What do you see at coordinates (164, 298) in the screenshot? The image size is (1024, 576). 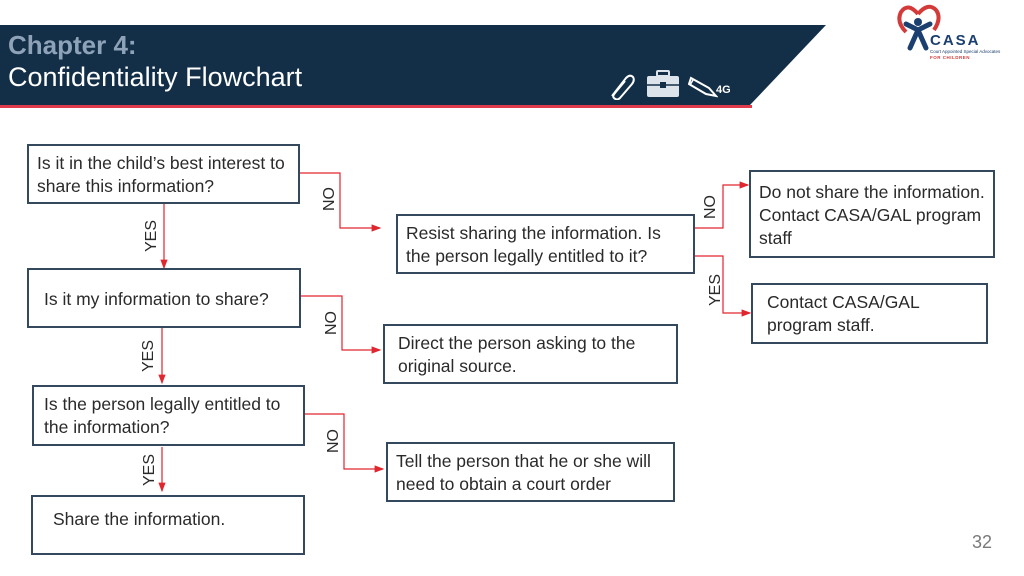 I see `node-my-information: Is it my information to share?` at bounding box center [164, 298].